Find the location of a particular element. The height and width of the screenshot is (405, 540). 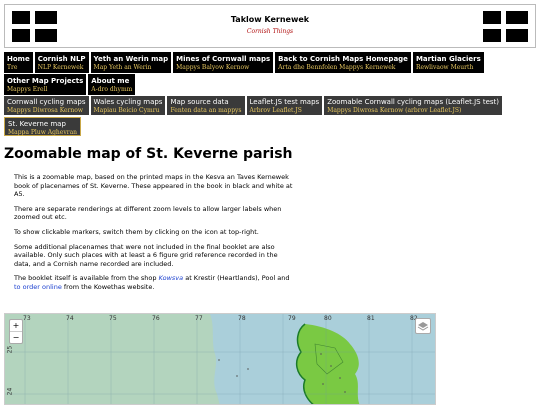

zoom-out-button: − is located at coordinates (16, 337).